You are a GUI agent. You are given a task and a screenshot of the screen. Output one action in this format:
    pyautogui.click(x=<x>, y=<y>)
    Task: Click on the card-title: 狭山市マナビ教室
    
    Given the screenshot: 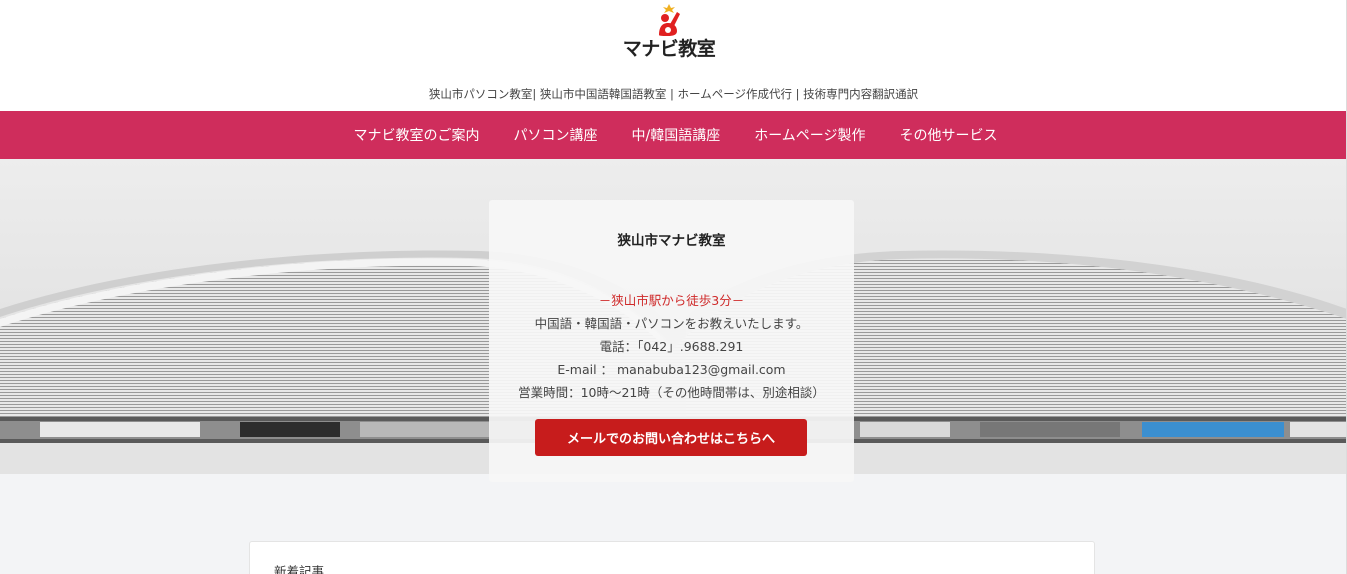 What is the action you would take?
    pyautogui.click(x=671, y=241)
    